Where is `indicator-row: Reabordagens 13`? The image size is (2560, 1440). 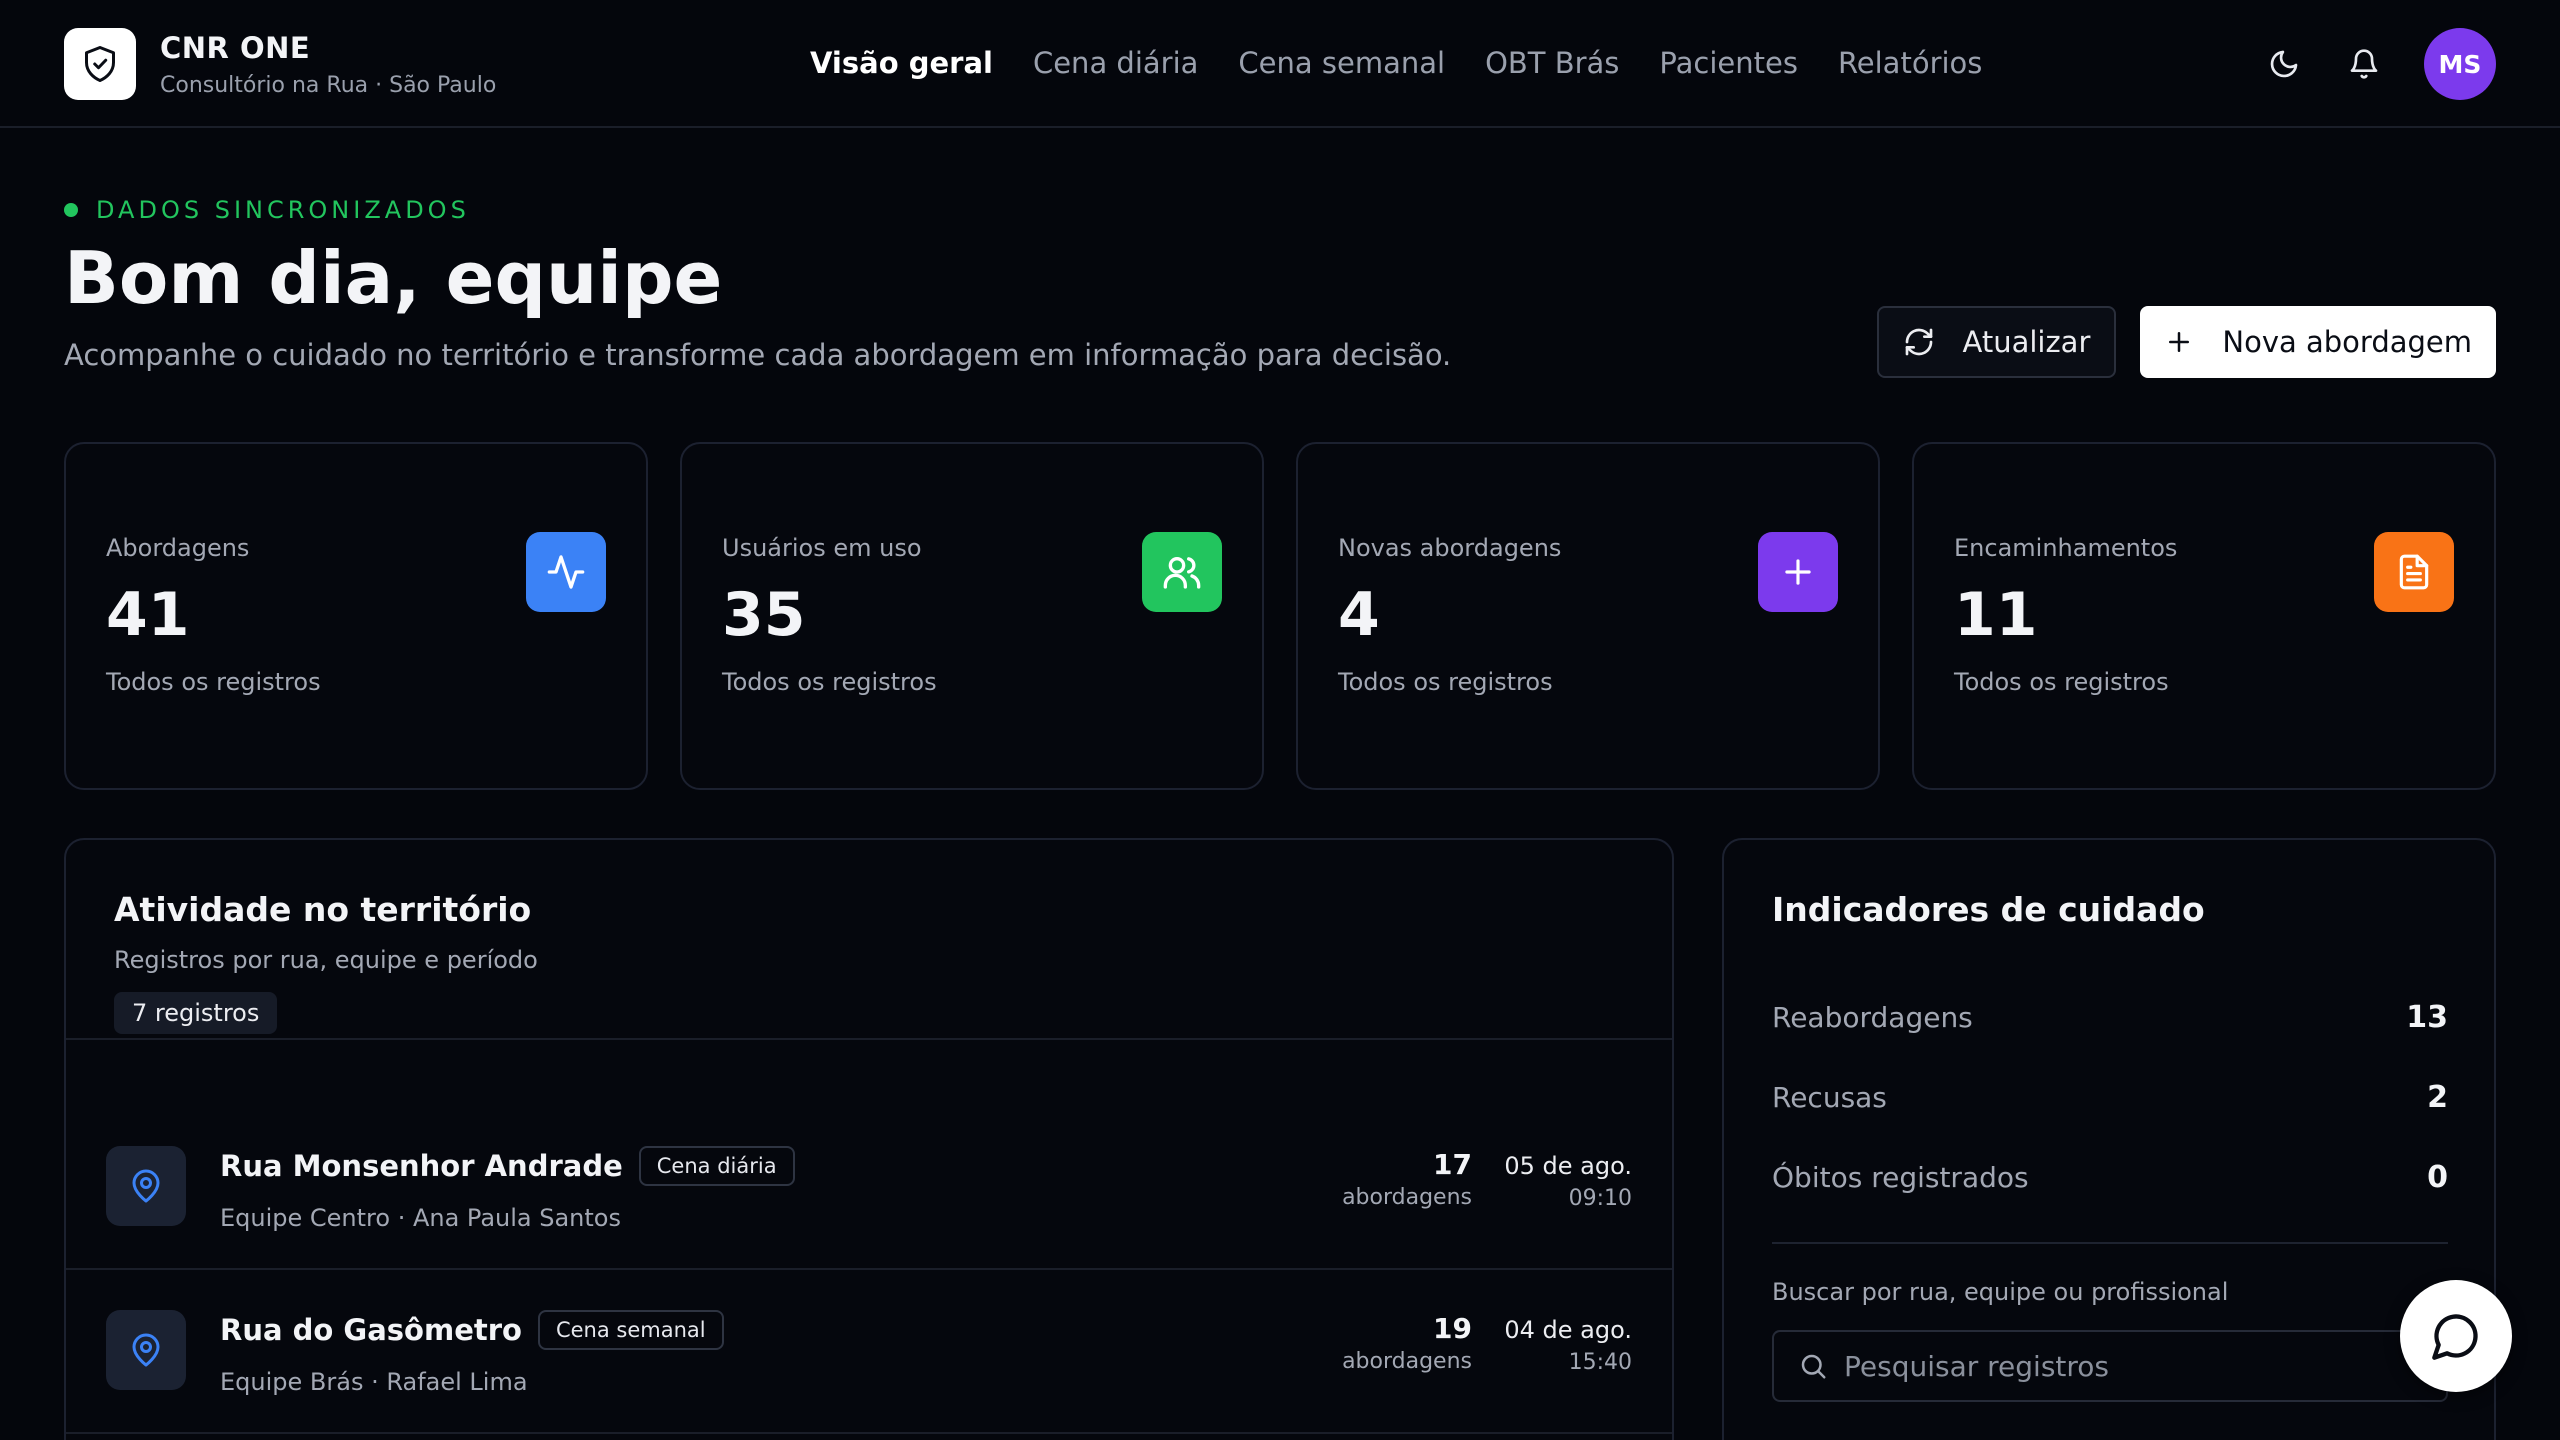
indicator-row: Reabordagens 13 is located at coordinates (2110, 1017).